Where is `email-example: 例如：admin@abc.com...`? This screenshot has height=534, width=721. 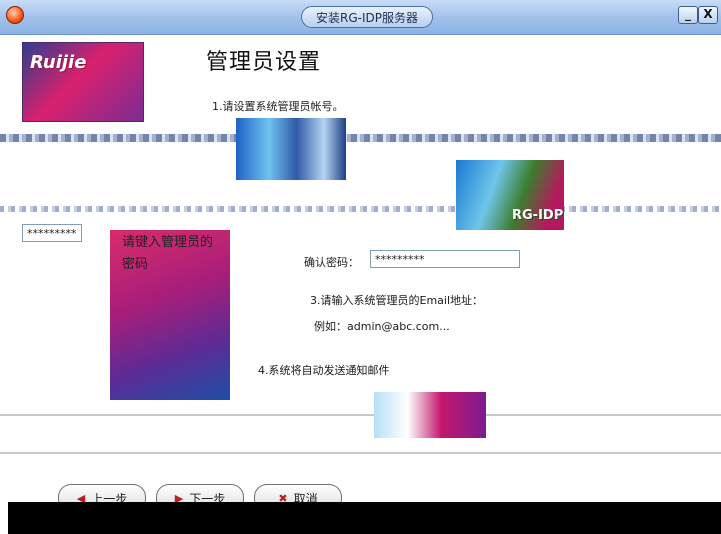 email-example: 例如：admin@abc.com... is located at coordinates (382, 326).